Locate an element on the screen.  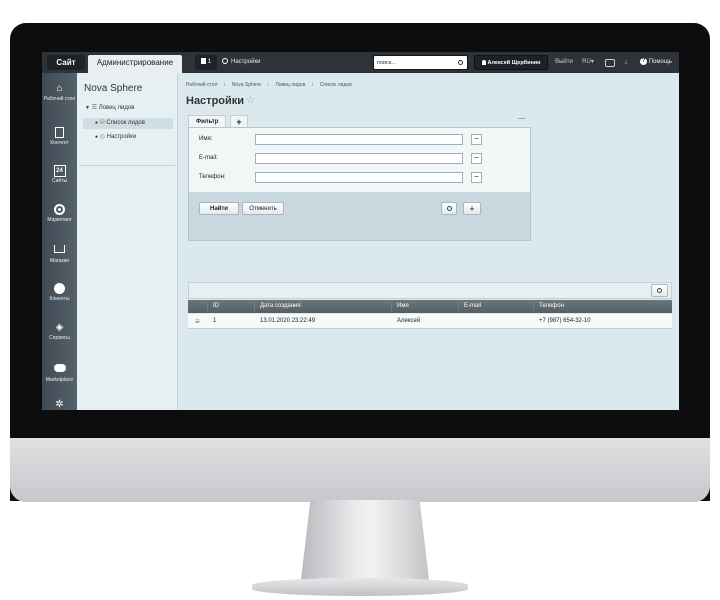
logout-link: Выйти is located at coordinates (564, 62).